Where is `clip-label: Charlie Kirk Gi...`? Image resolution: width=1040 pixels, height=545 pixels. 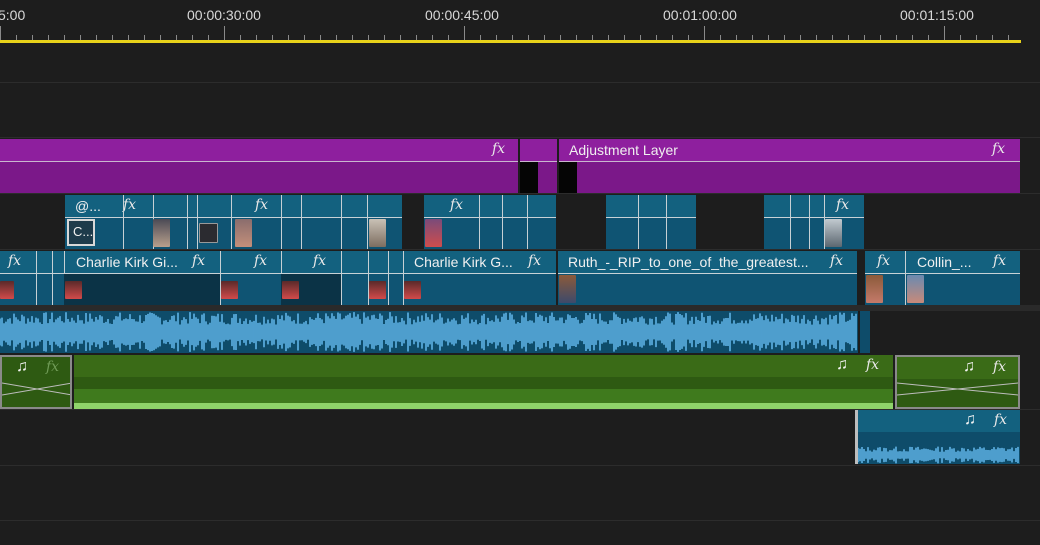
clip-label: Charlie Kirk Gi... is located at coordinates (127, 262).